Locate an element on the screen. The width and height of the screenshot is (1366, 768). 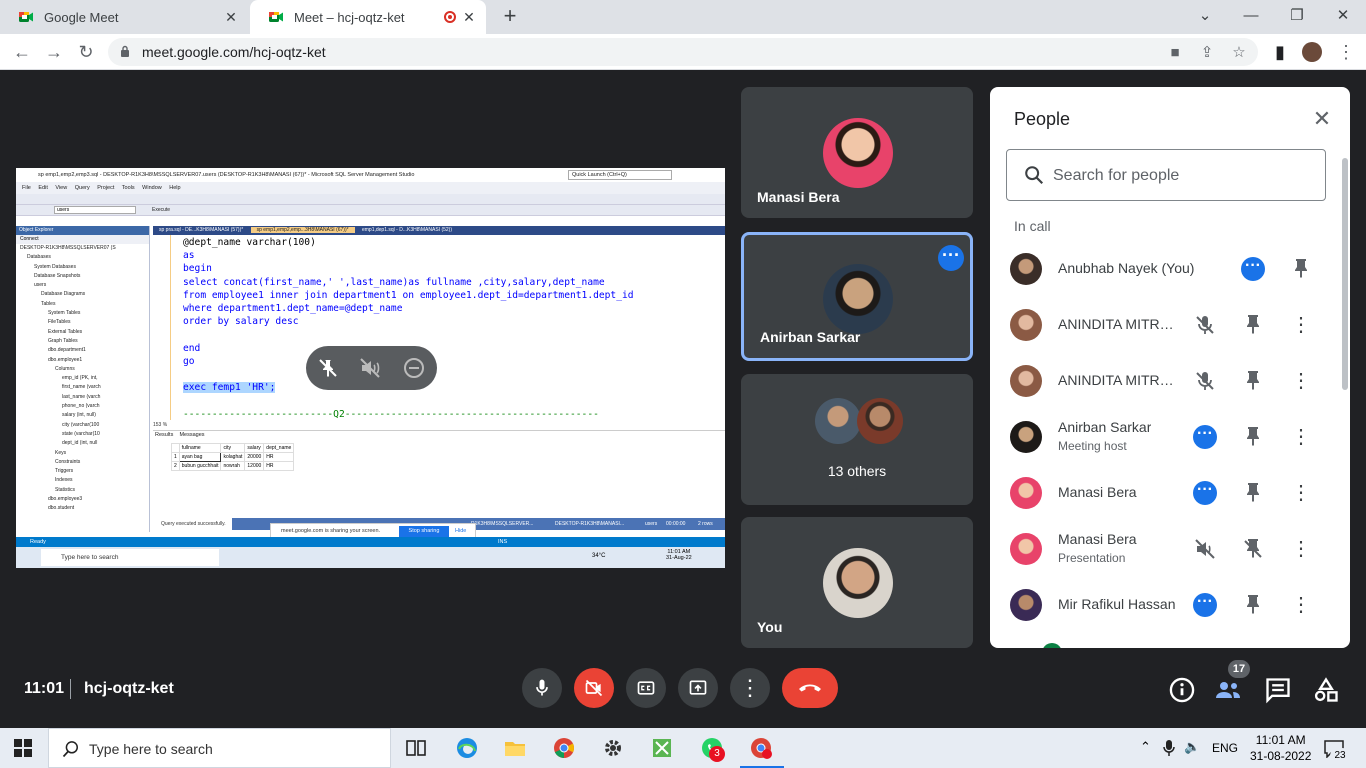
people-search is located at coordinates (1166, 175).